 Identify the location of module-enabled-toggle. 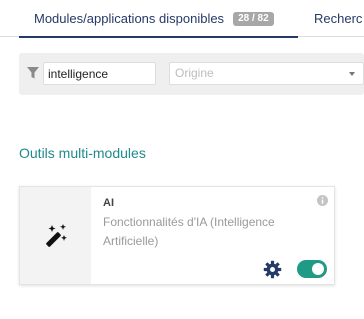
(312, 269).